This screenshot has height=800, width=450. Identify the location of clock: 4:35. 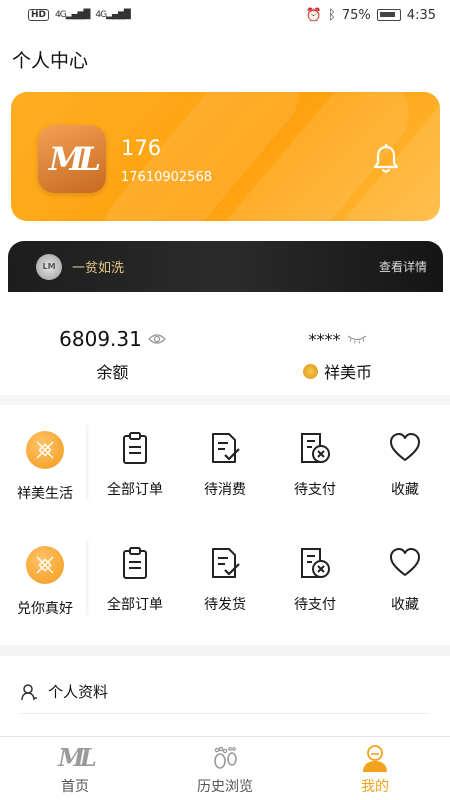
(421, 15).